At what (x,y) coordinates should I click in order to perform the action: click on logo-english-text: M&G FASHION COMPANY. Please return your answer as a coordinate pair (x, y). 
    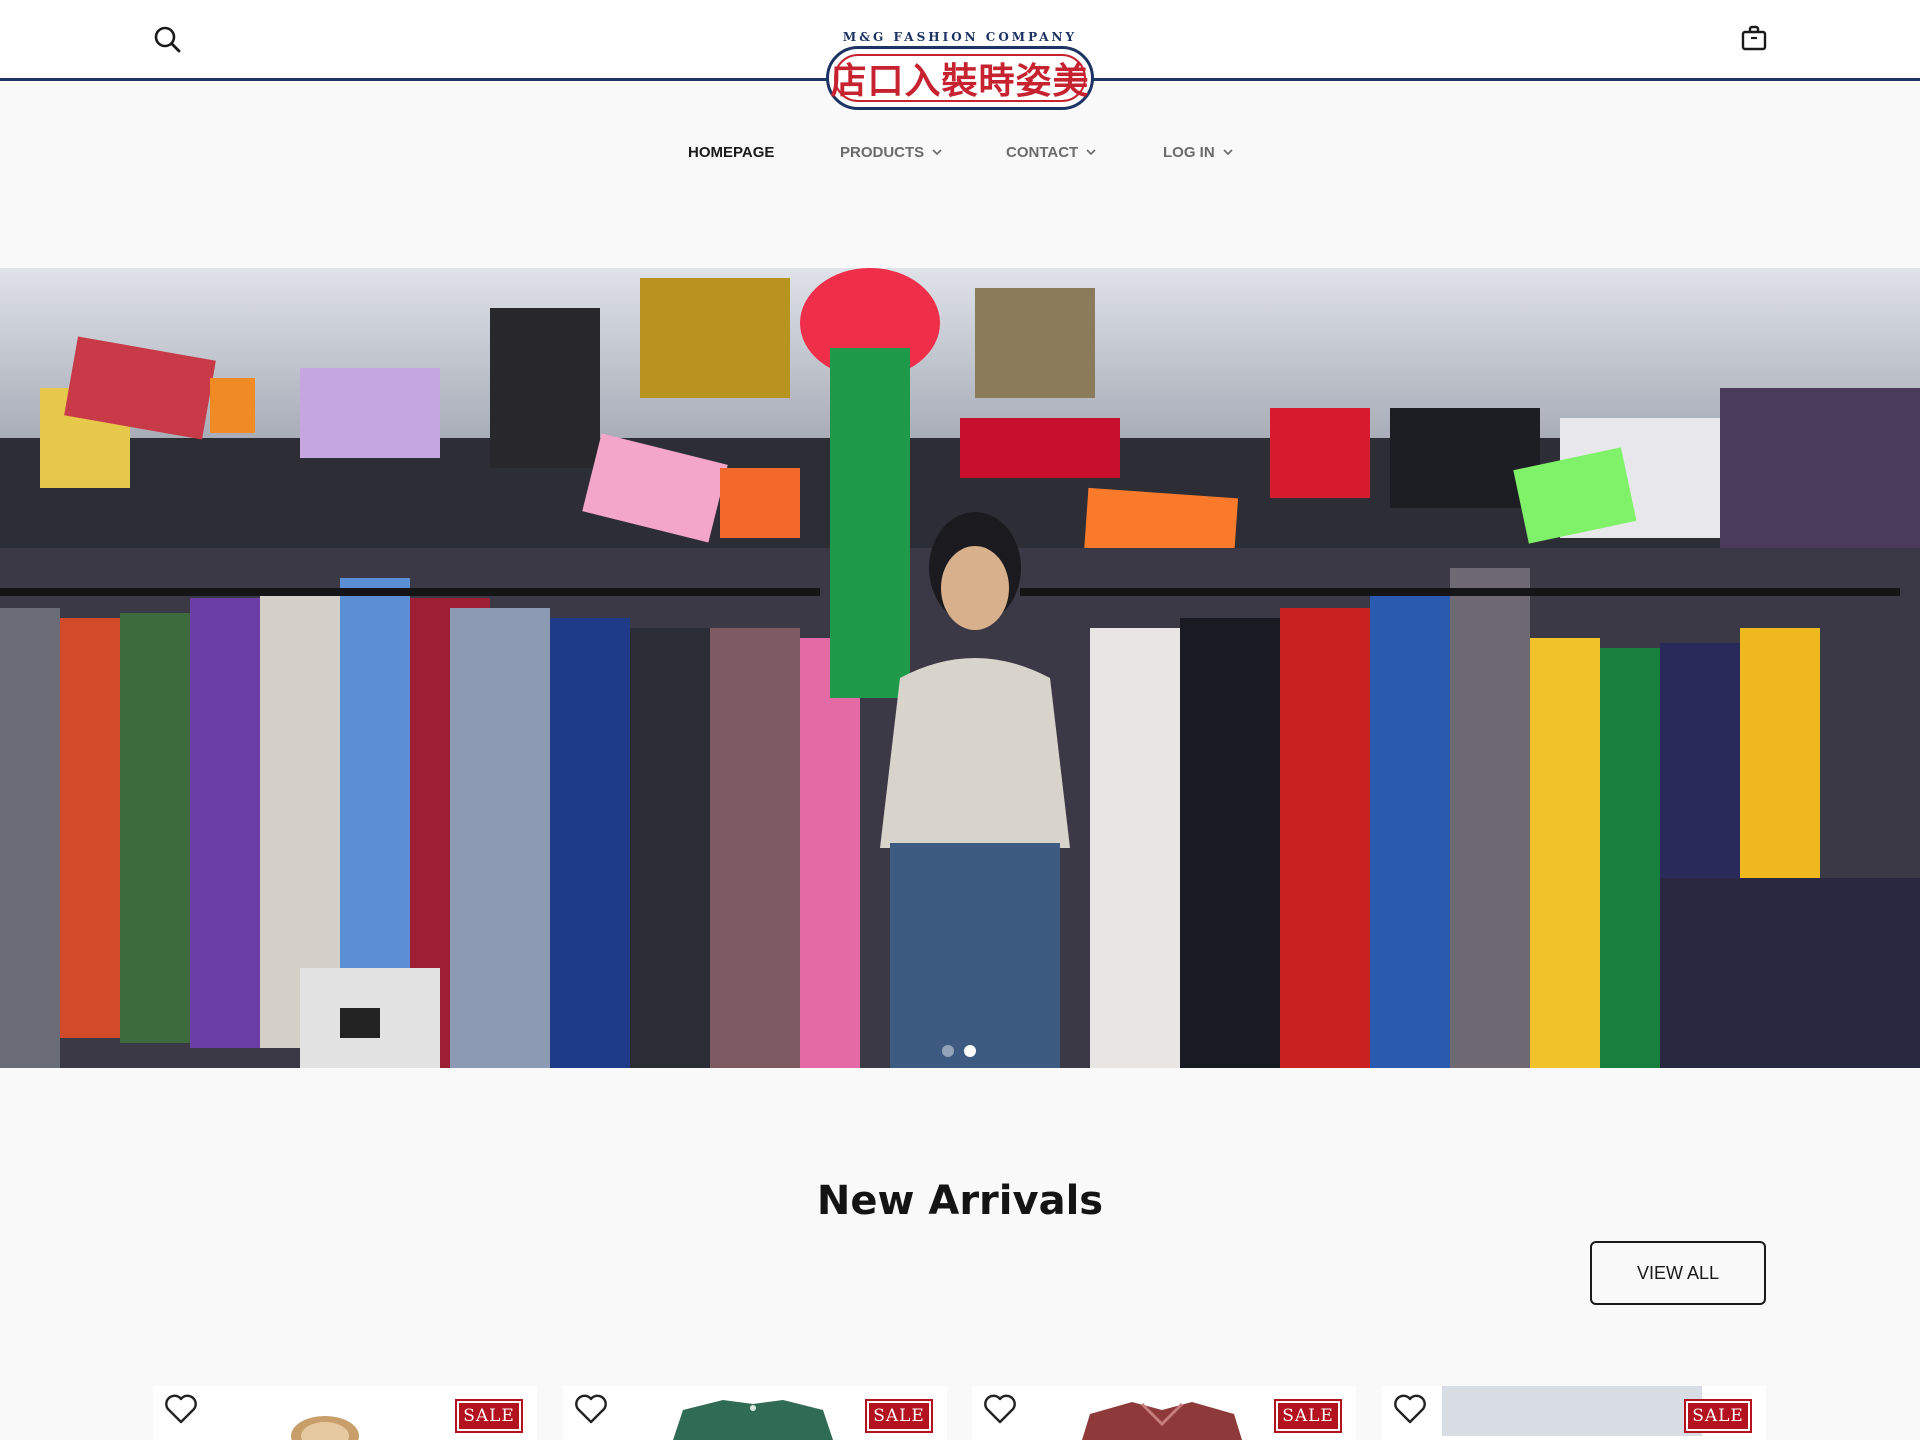
    Looking at the image, I should click on (960, 37).